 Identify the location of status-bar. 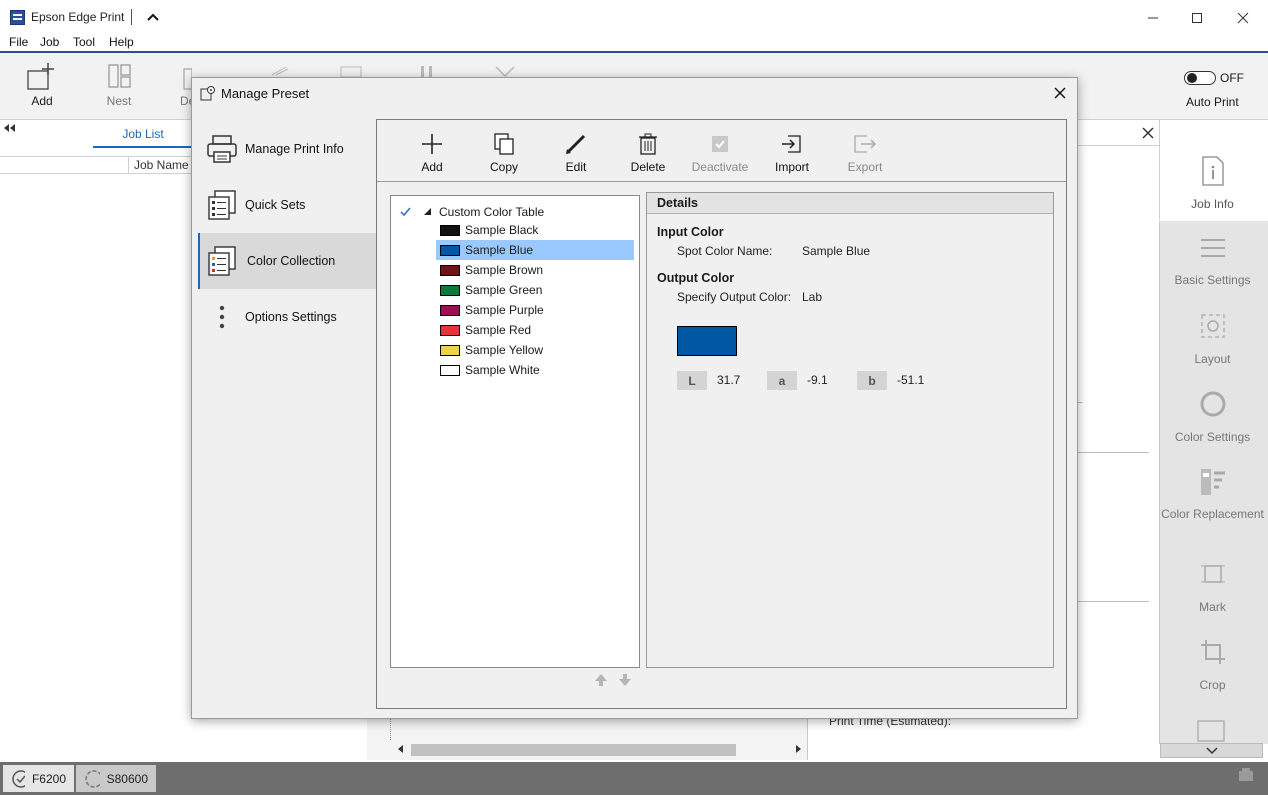
(634, 778).